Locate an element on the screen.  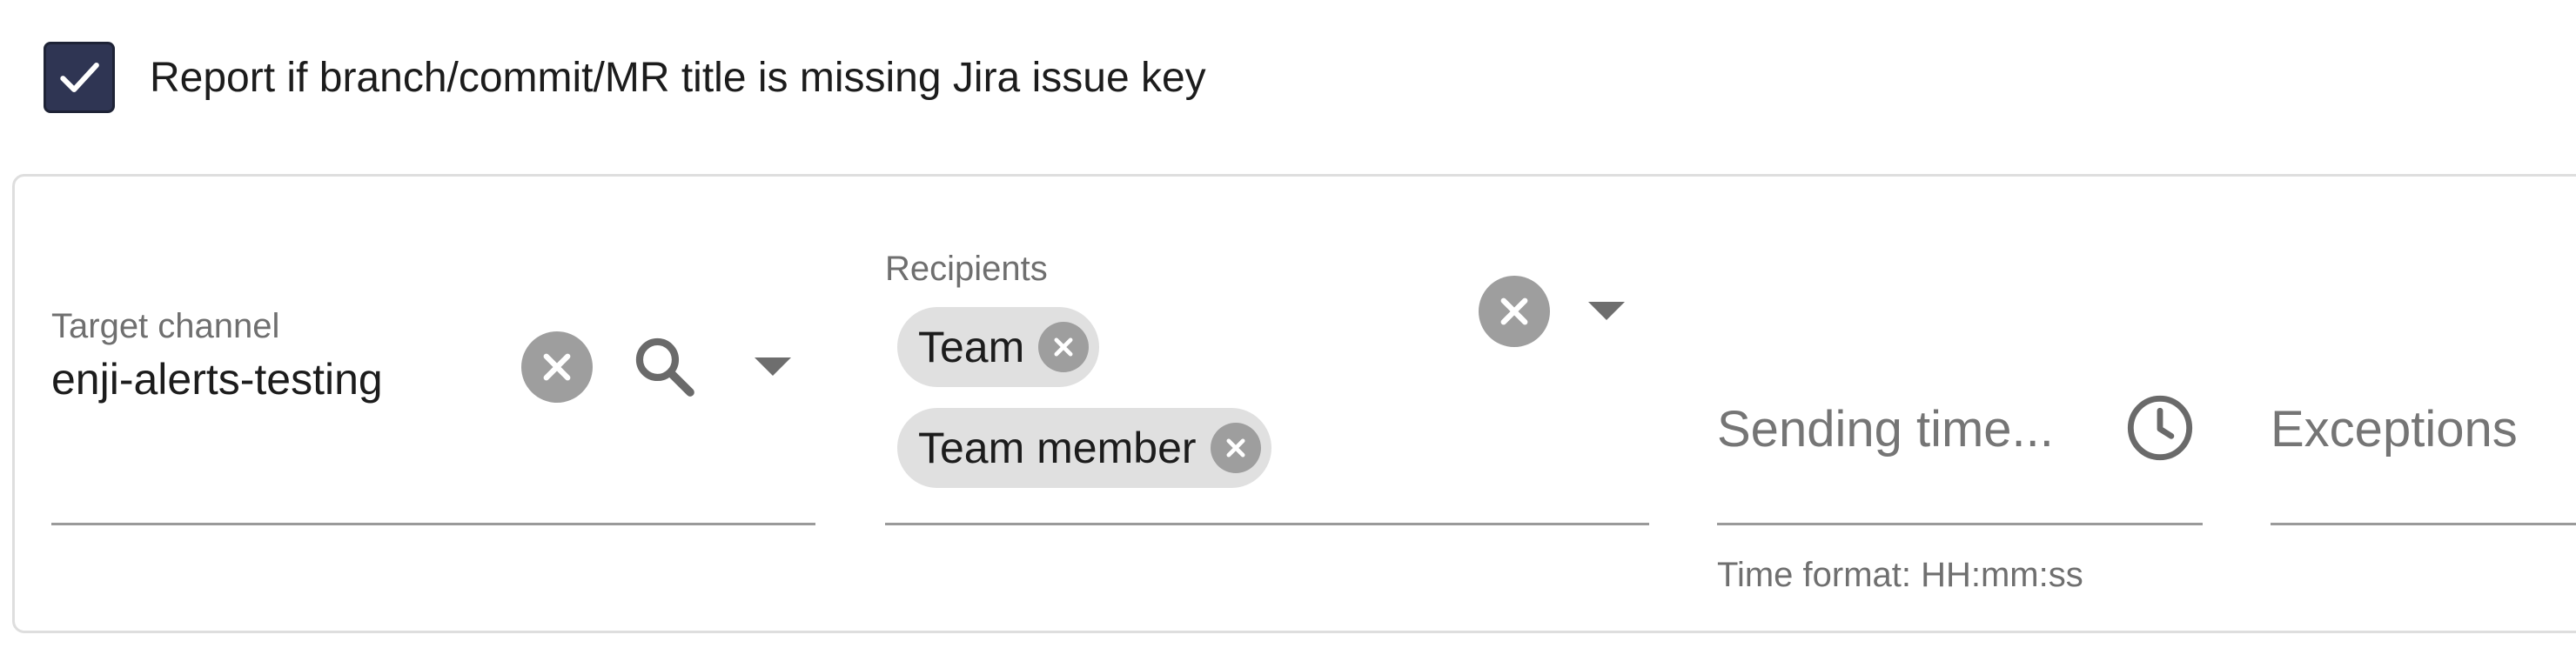
target-channel-value: enji-alerts-testing is located at coordinates (217, 379).